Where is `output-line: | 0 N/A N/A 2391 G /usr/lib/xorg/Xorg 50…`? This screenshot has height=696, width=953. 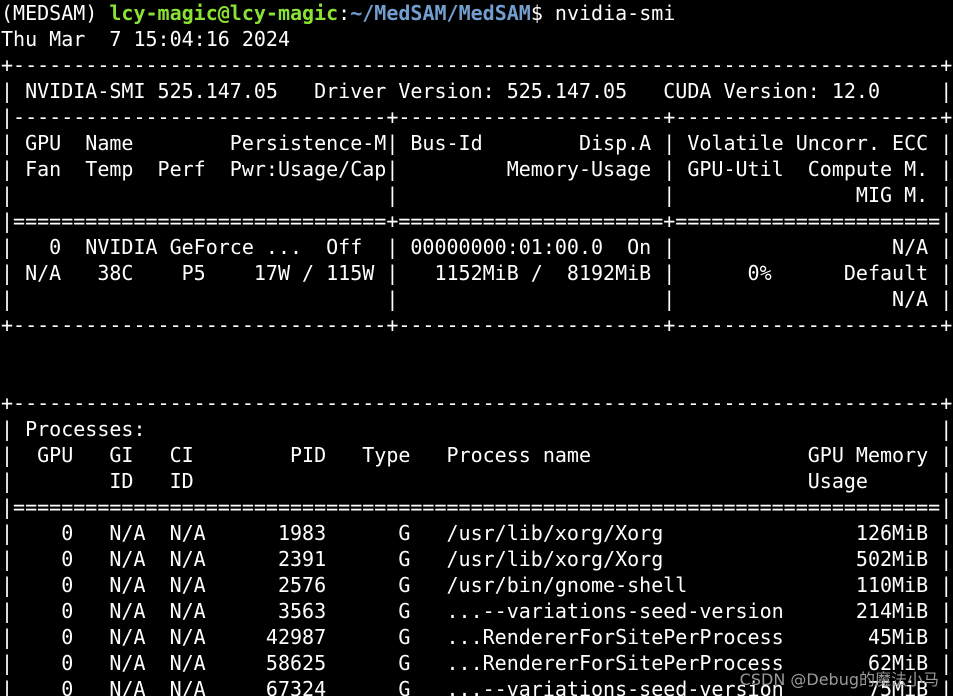
output-line: | 0 N/A N/A 2391 G /usr/lib/xorg/Xorg 50… is located at coordinates (477, 559).